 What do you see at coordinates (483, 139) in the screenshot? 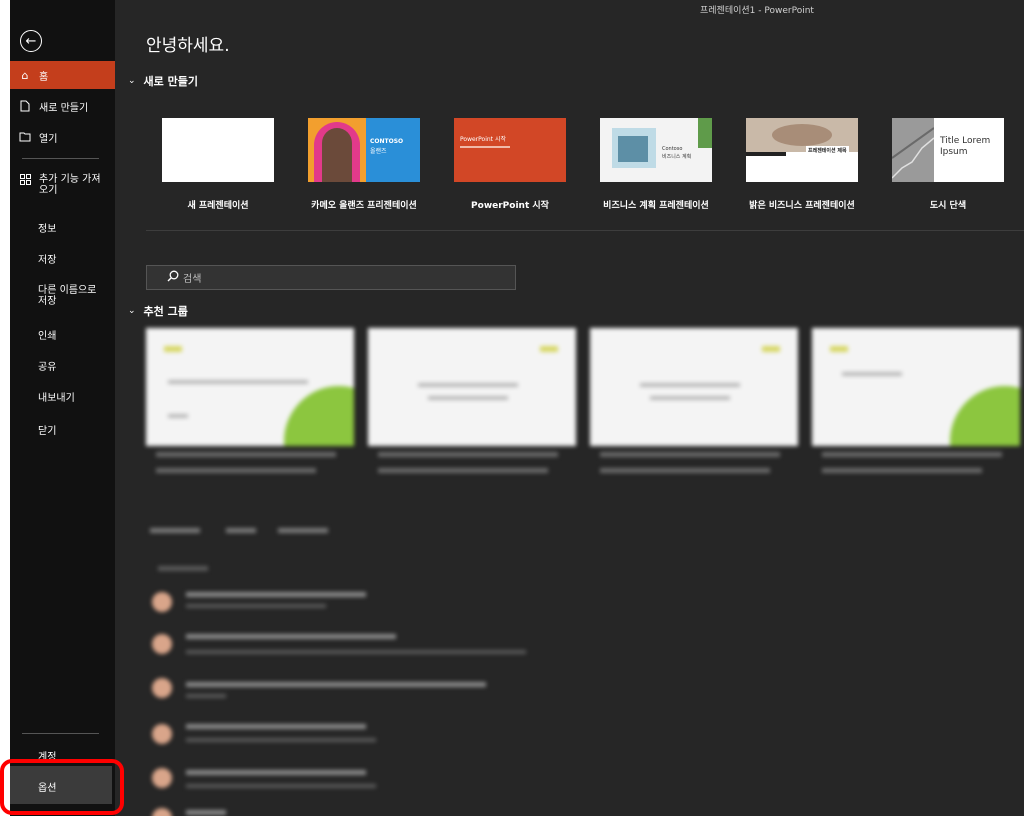
I see `thumb-title: PowerPoint 시작` at bounding box center [483, 139].